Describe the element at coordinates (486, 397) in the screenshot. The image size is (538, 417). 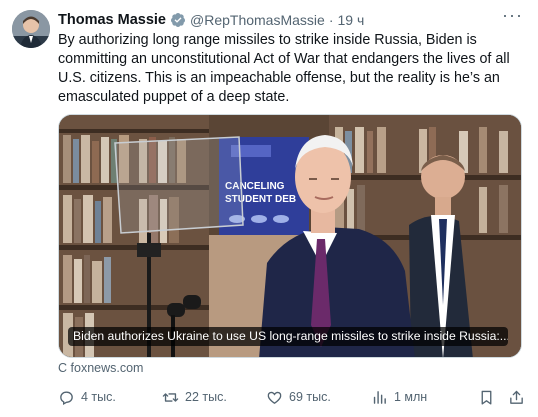
I see `bookmark-icon` at that location.